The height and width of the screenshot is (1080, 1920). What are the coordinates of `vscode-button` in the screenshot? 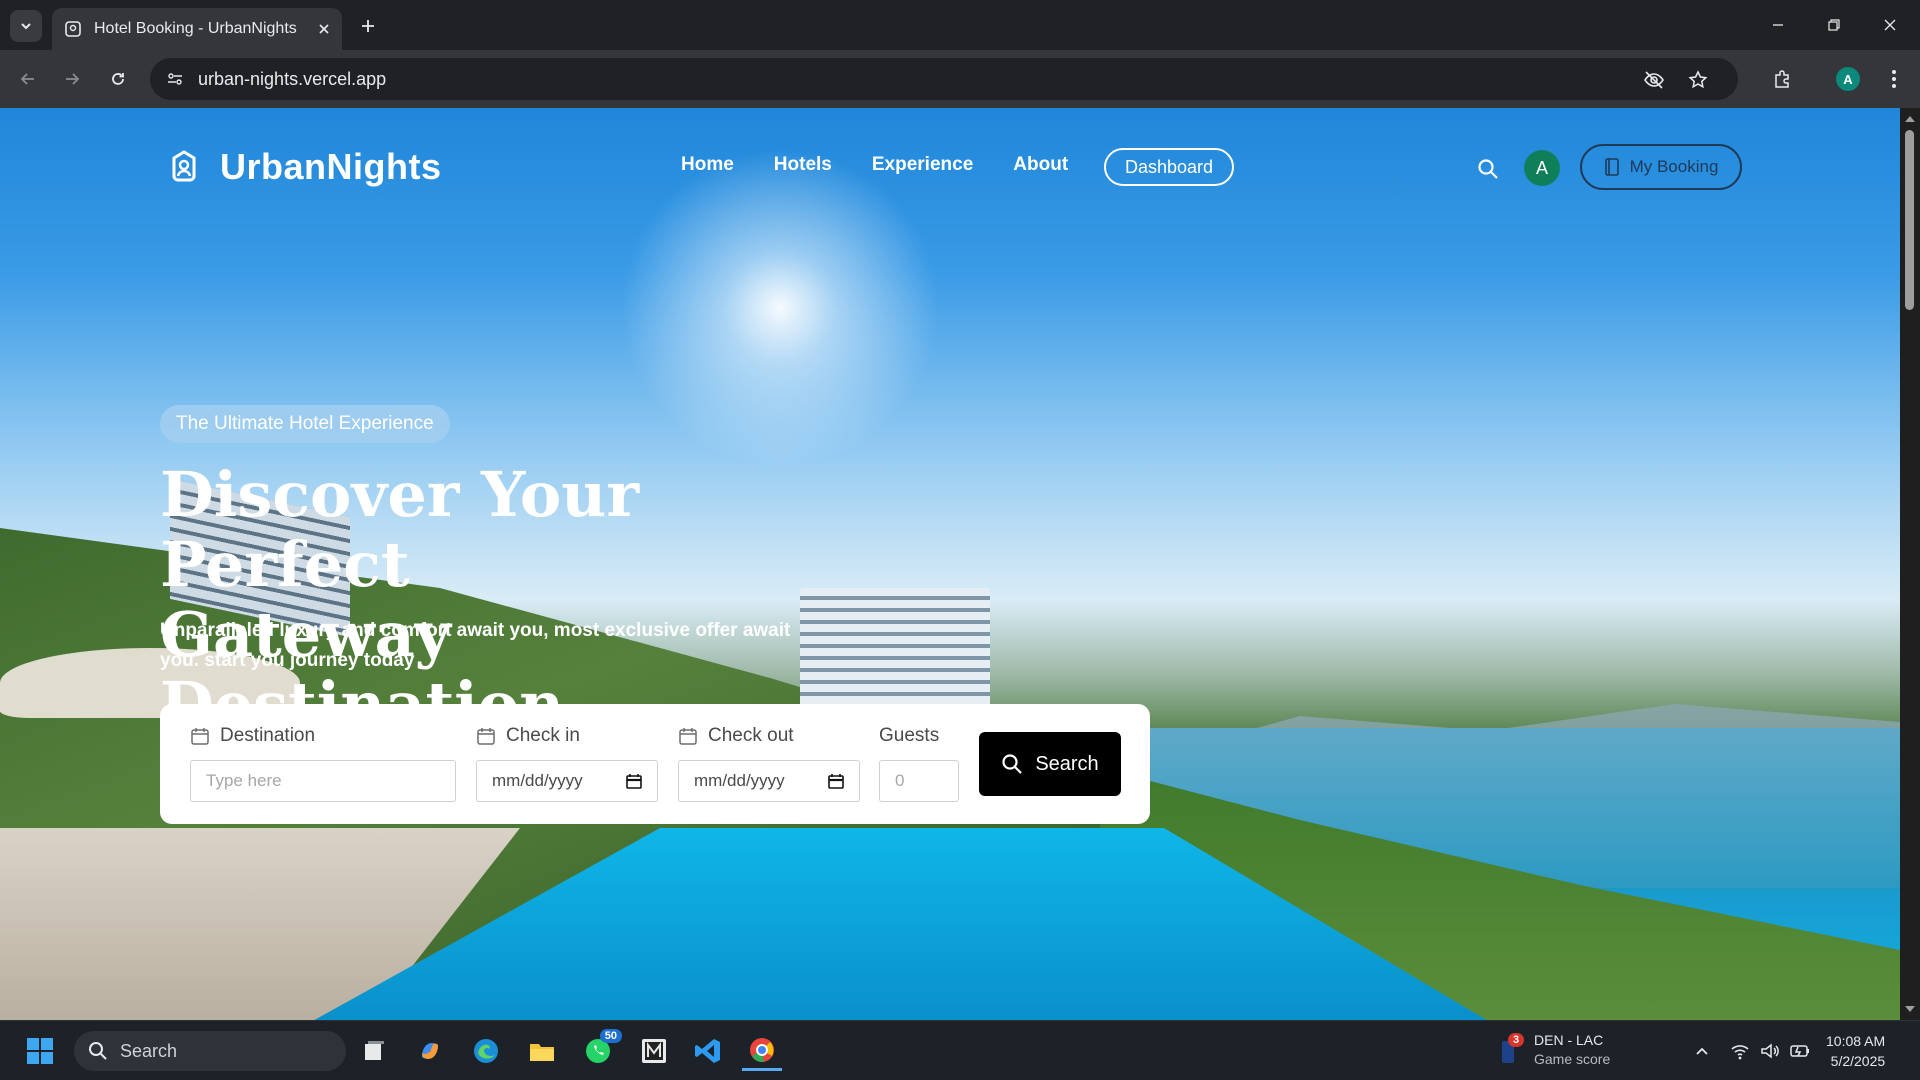 It's located at (708, 1051).